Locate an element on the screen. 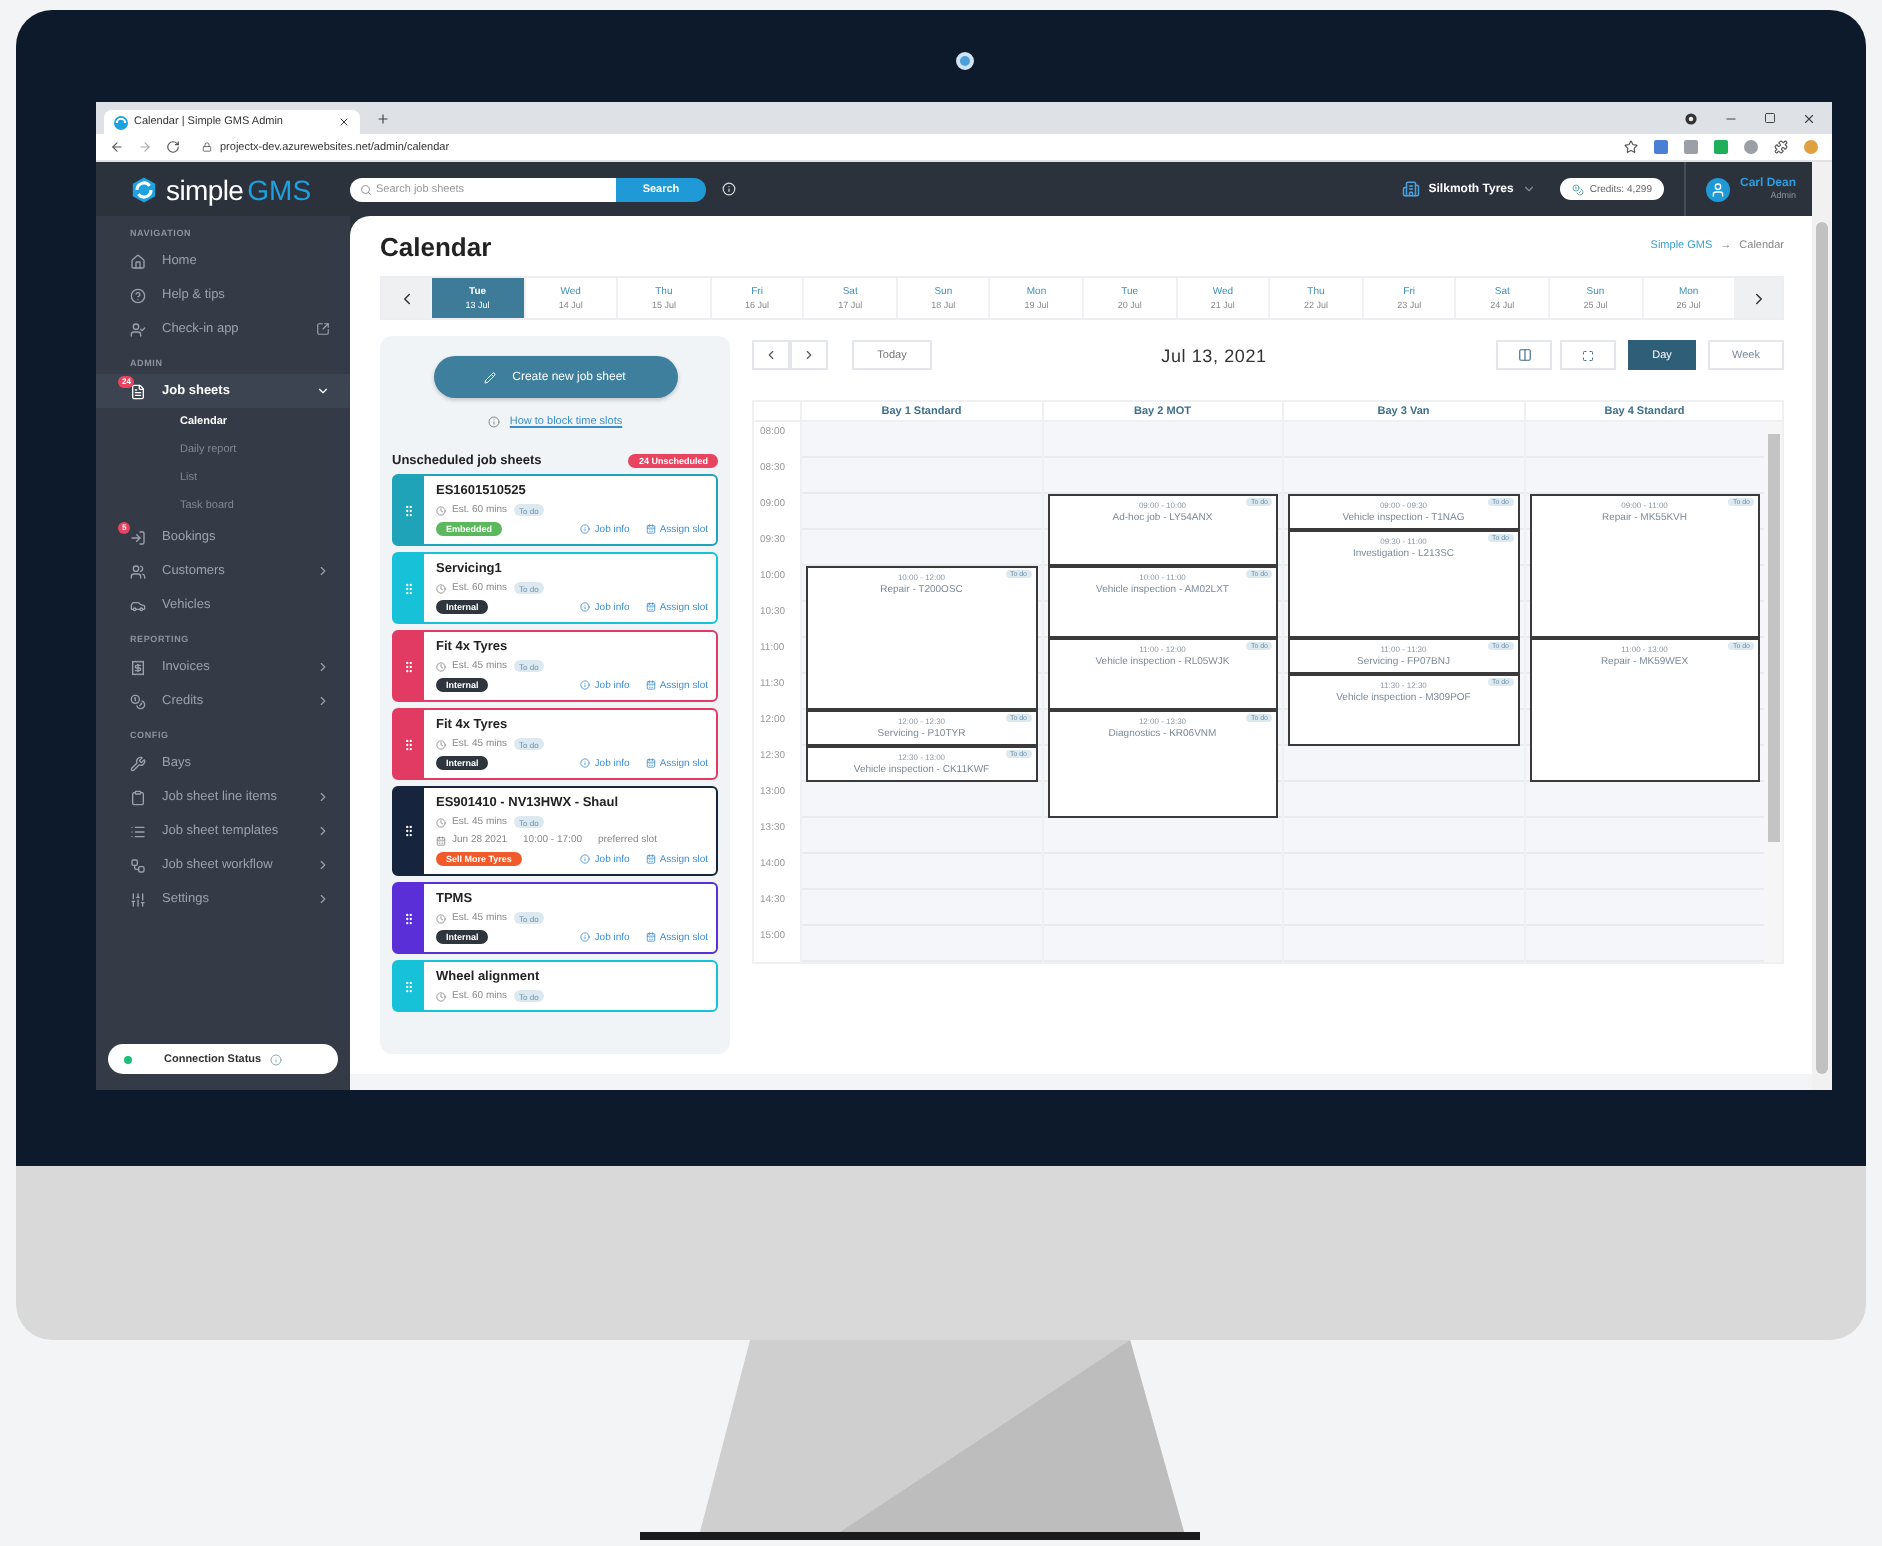 The height and width of the screenshot is (1546, 1882). chevron-right-icon is located at coordinates (809, 355).